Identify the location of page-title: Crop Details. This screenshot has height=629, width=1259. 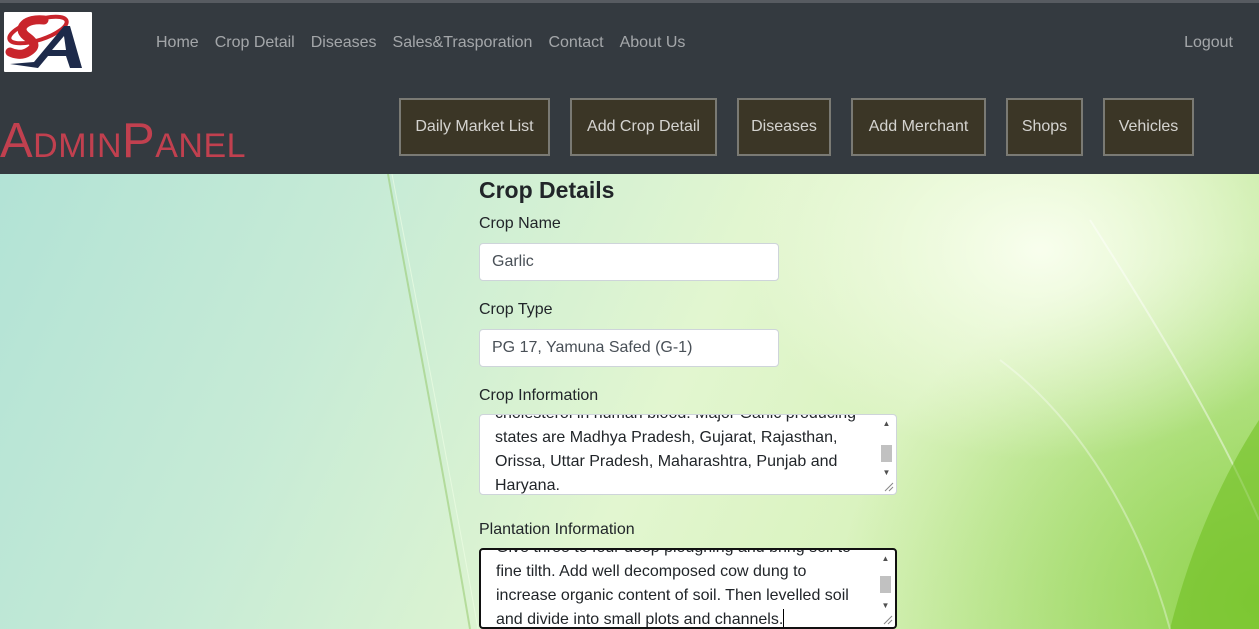
(547, 190).